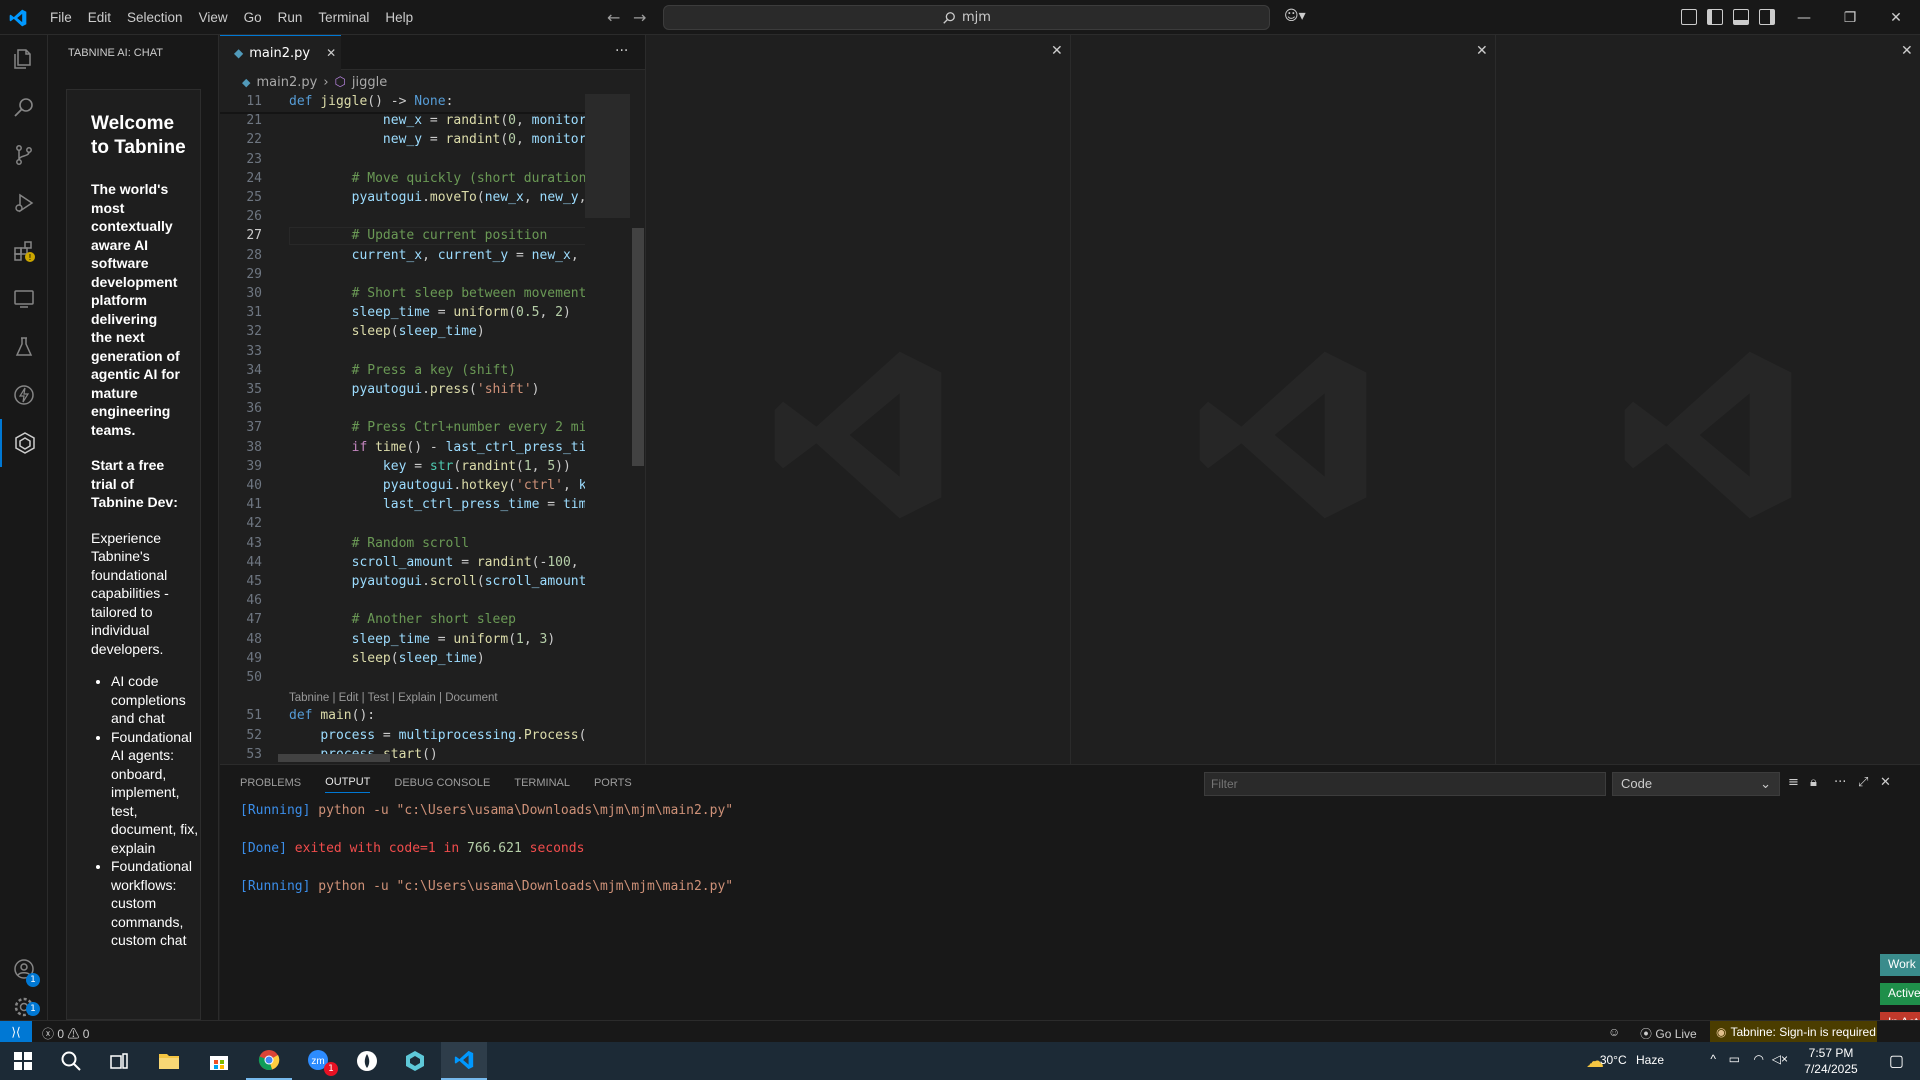 Image resolution: width=1920 pixels, height=1080 pixels. Describe the element at coordinates (16, 1032) in the screenshot. I see `remote-indicator-icon: ⟩⟨` at that location.